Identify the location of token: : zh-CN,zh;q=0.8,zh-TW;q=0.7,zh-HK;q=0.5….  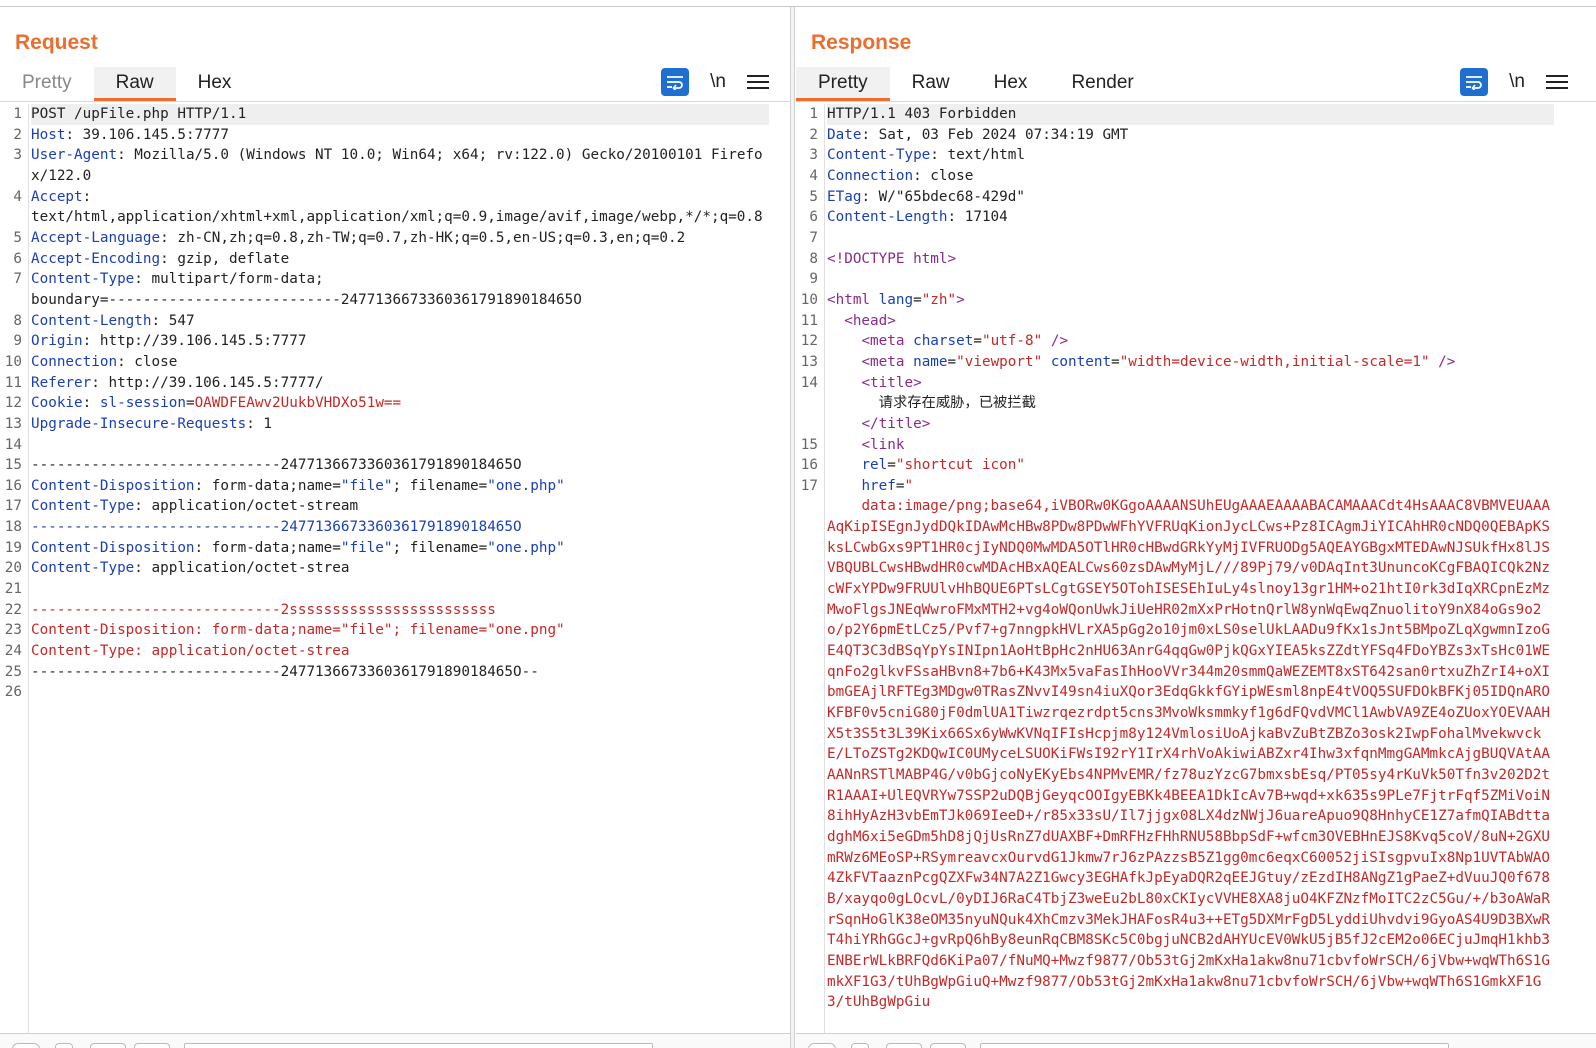
(423, 237).